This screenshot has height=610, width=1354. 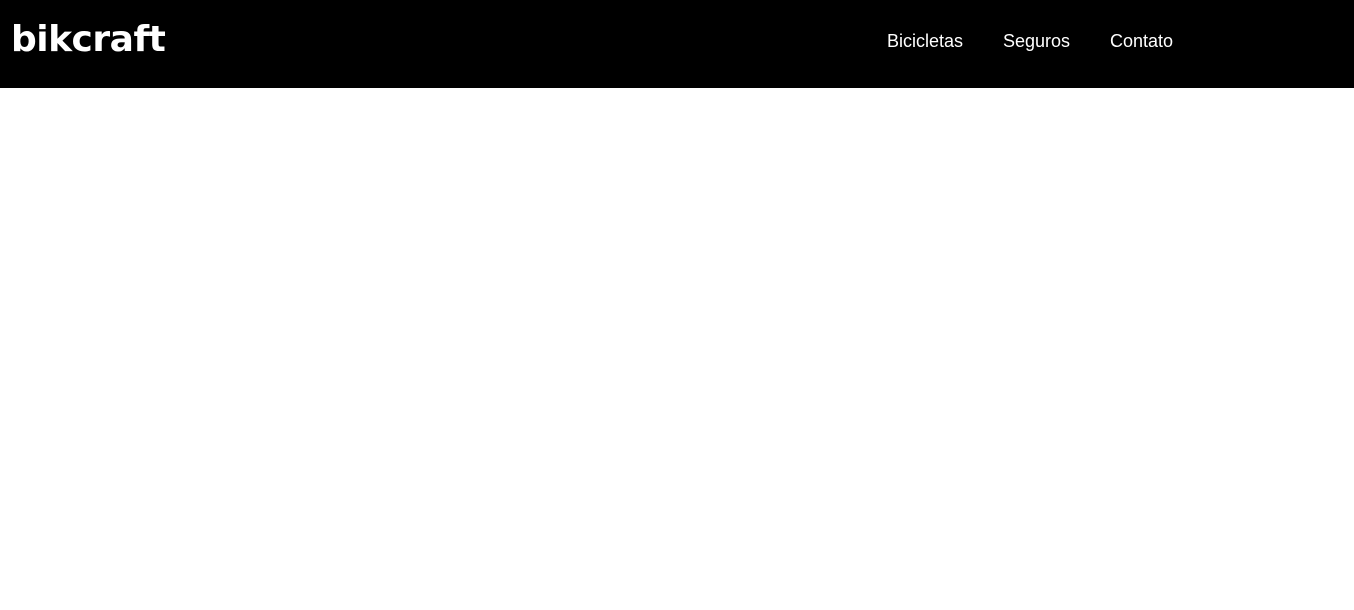 I want to click on nav-link-bicicletas: Bicicletas, so click(x=925, y=41).